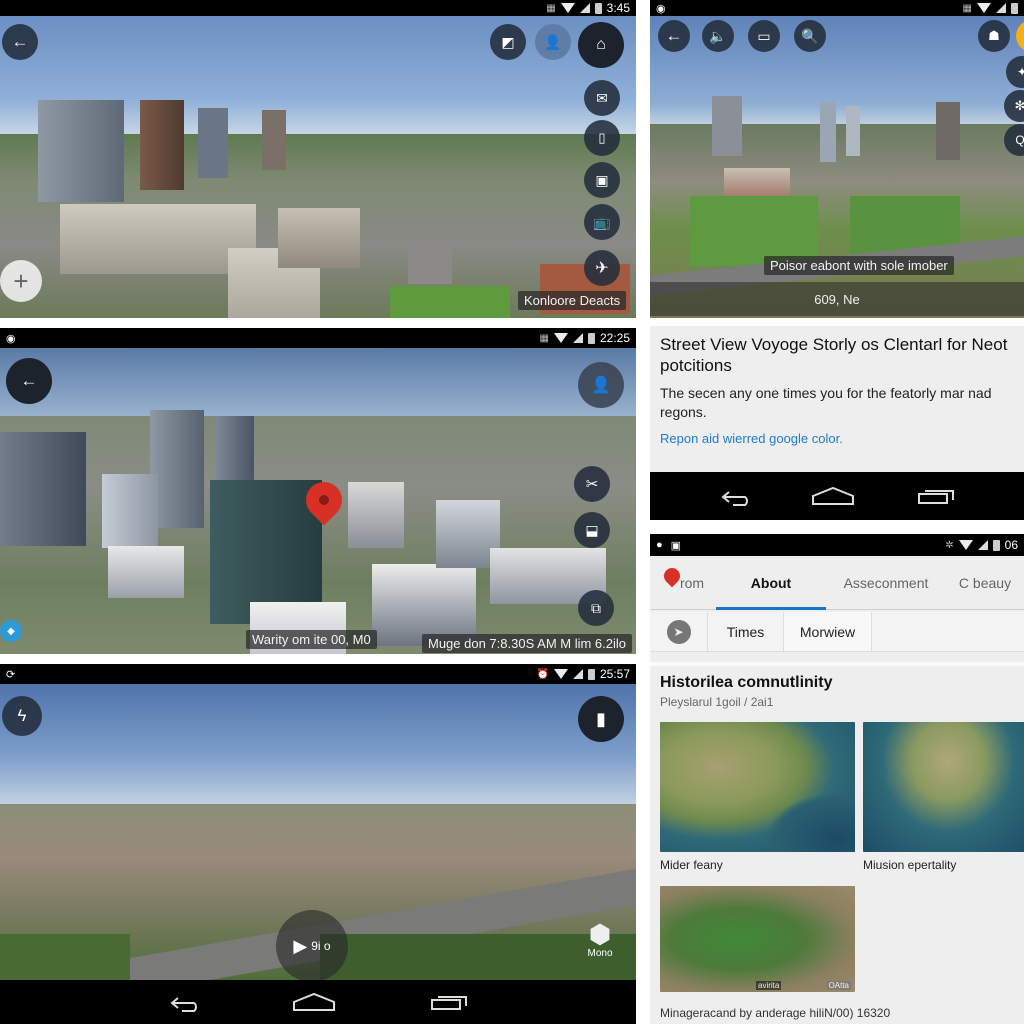  I want to click on search-button: 🔍, so click(810, 36).